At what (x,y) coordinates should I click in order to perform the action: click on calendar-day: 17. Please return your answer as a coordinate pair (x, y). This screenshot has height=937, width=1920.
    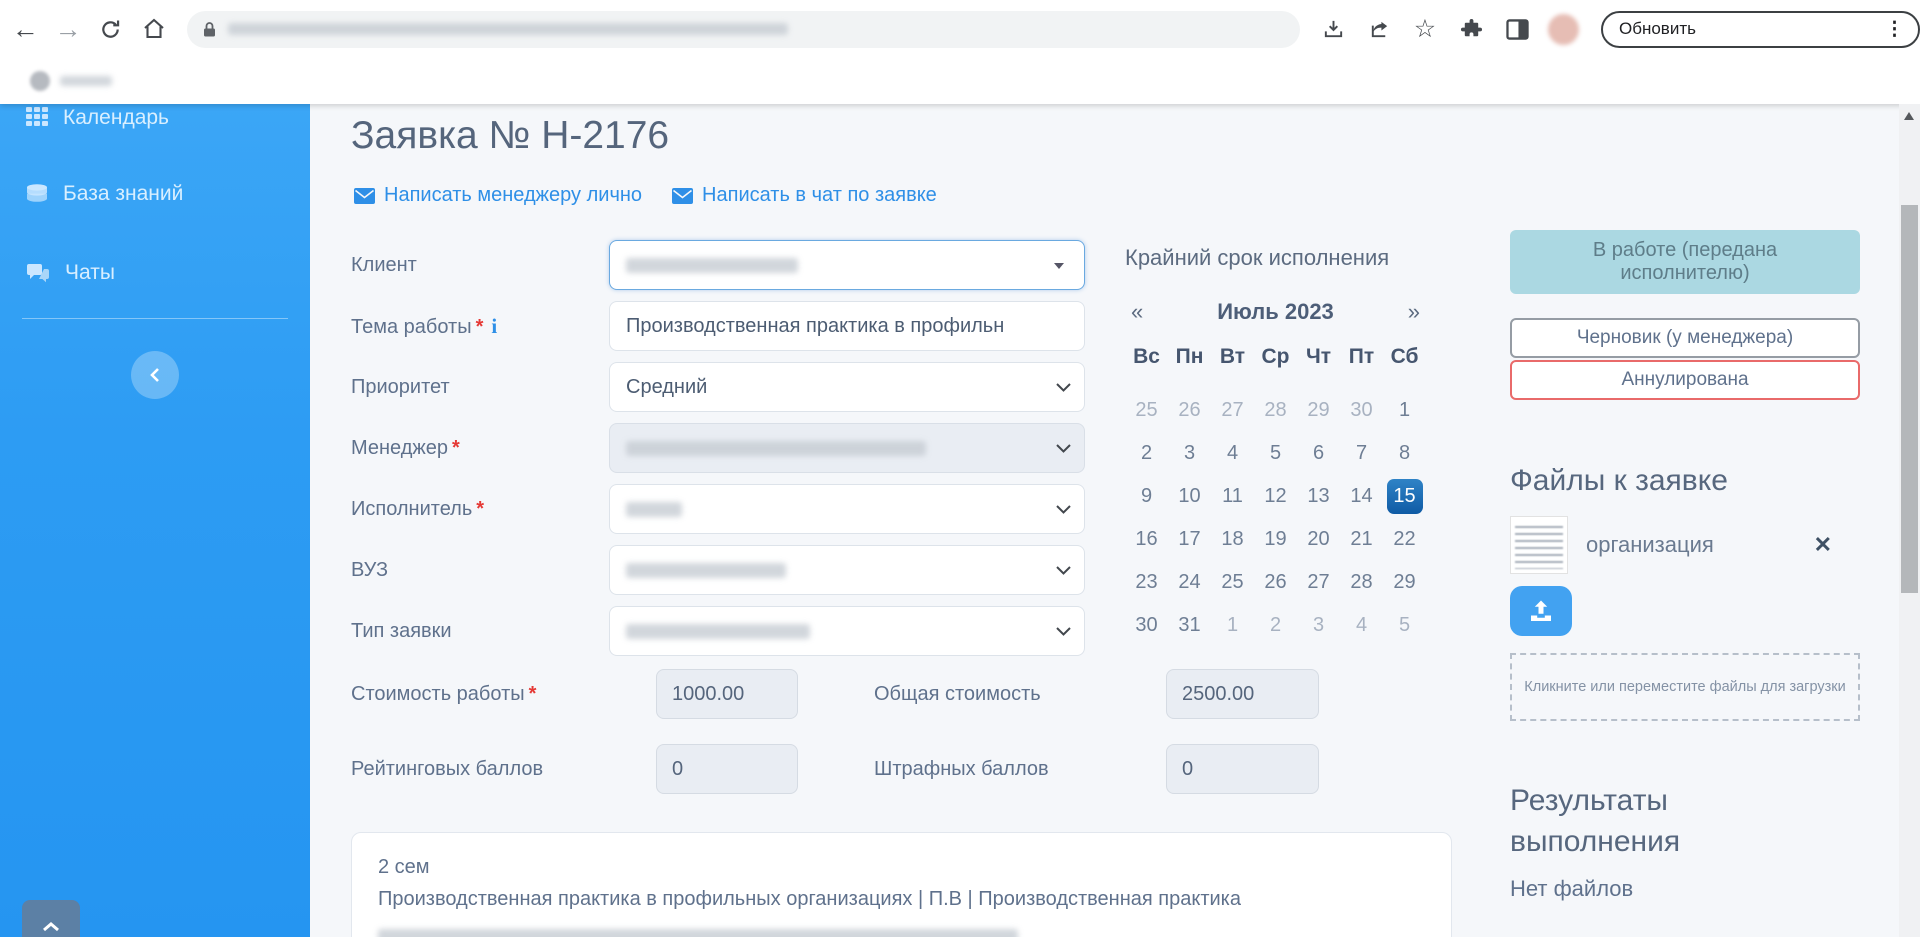
    Looking at the image, I should click on (1189, 539).